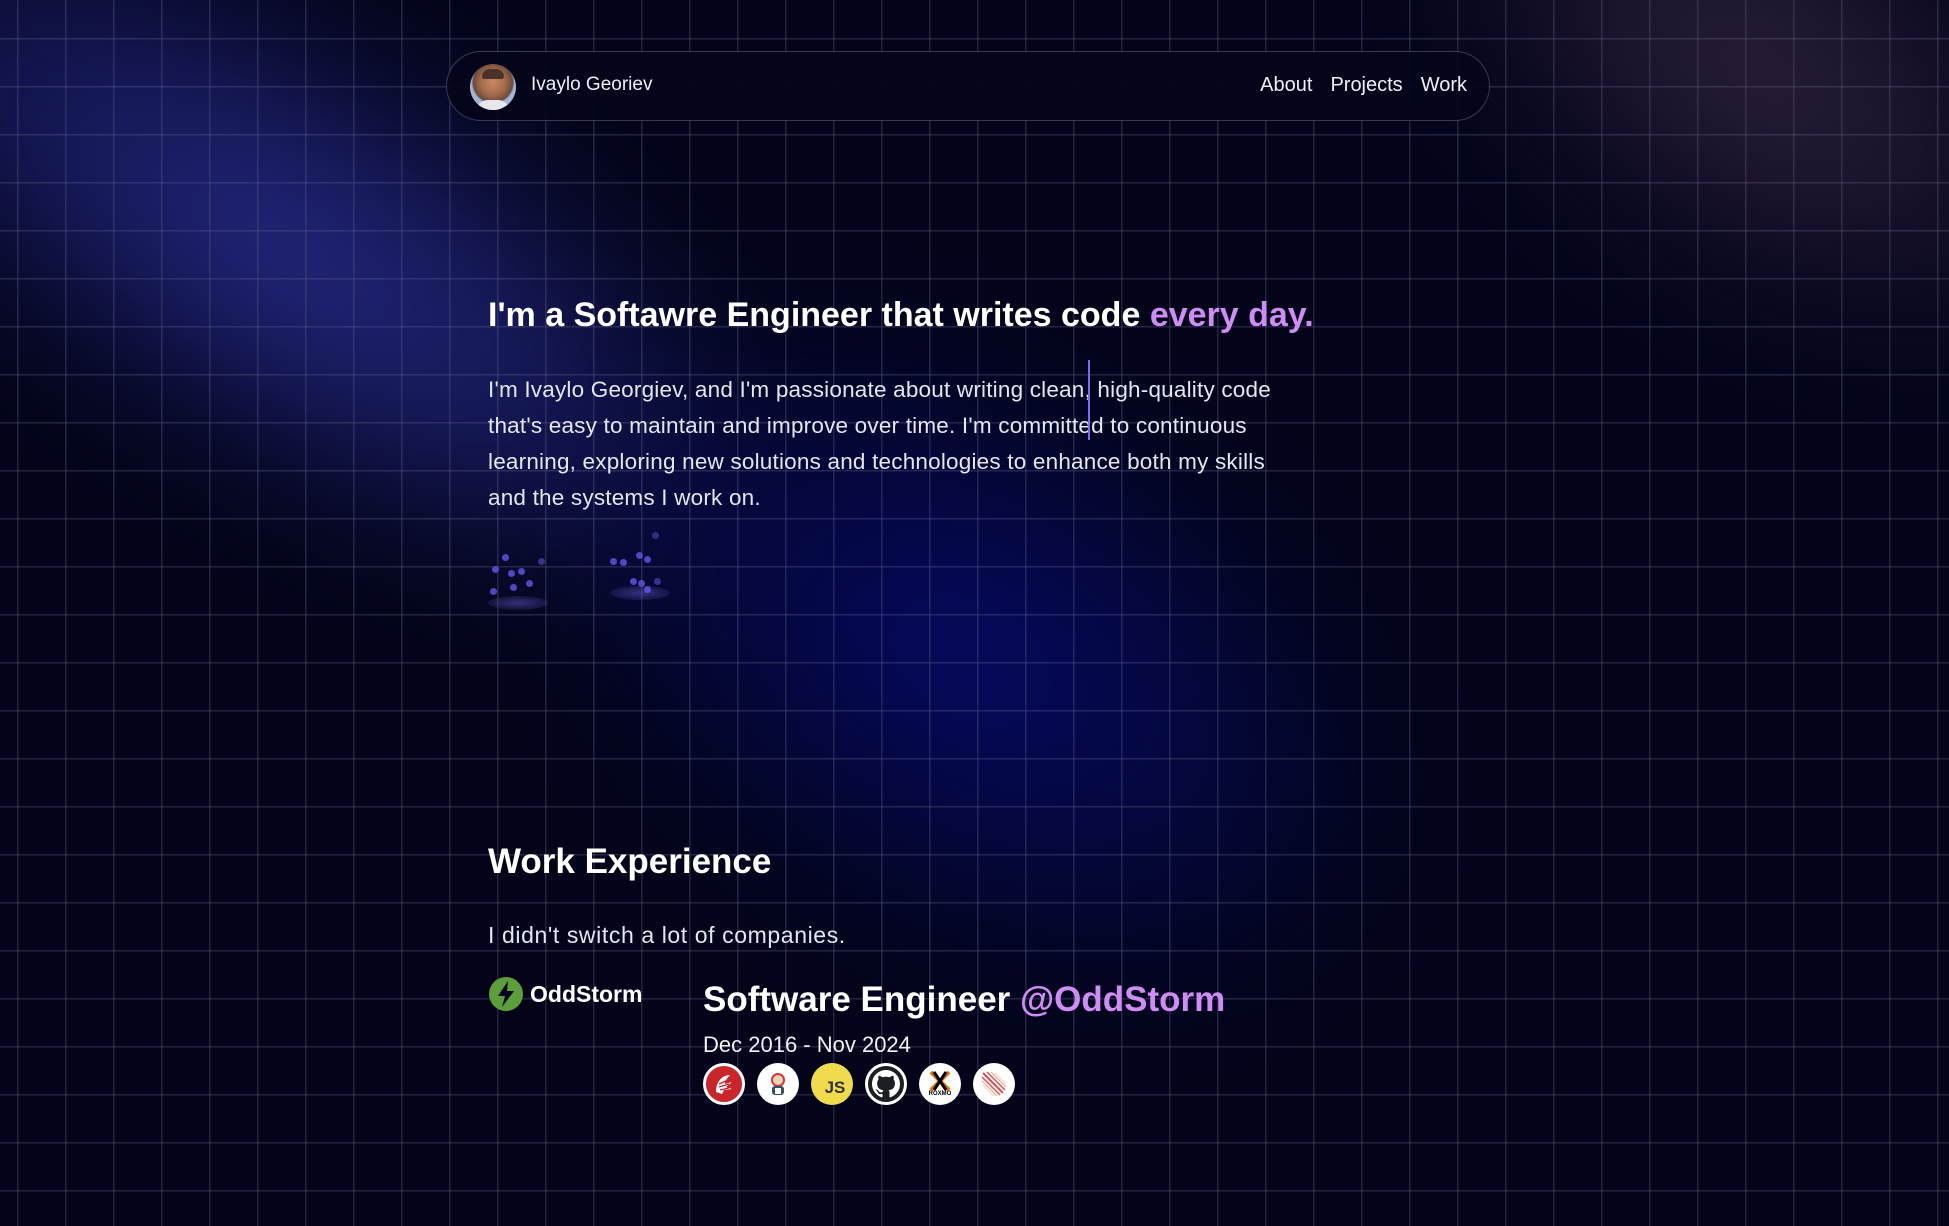 The image size is (1949, 1226). Describe the element at coordinates (1089, 400) in the screenshot. I see `text-cursor` at that location.